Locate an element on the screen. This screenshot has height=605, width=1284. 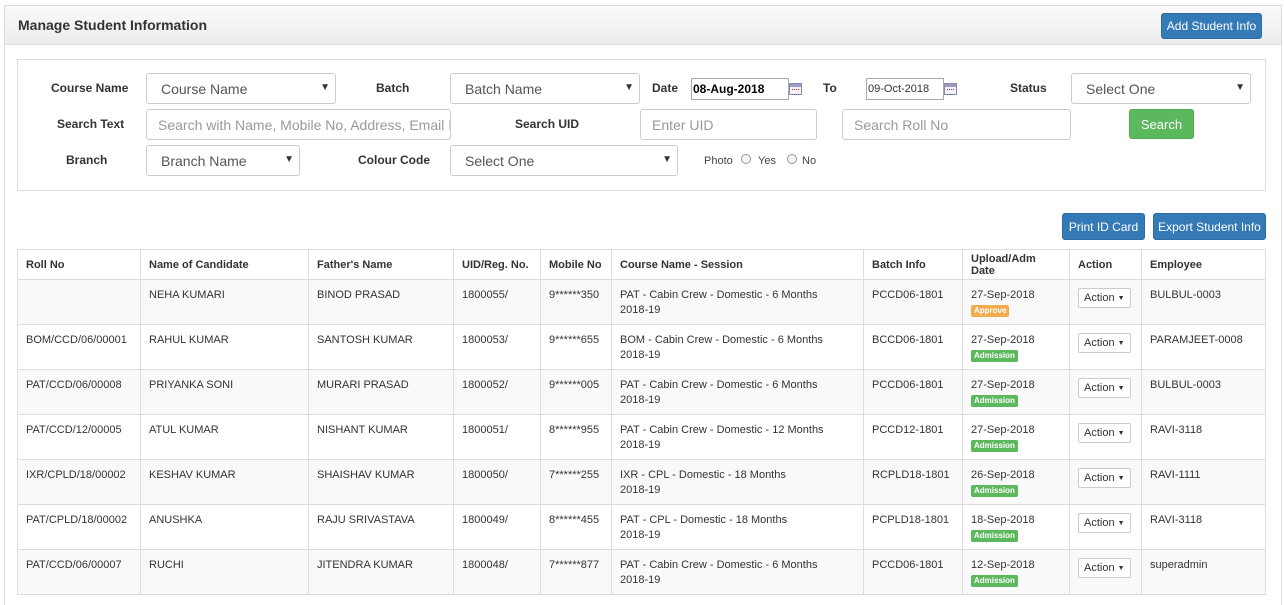
roll-no-cell: PAT/CCD/06/00007 is located at coordinates (79, 572).